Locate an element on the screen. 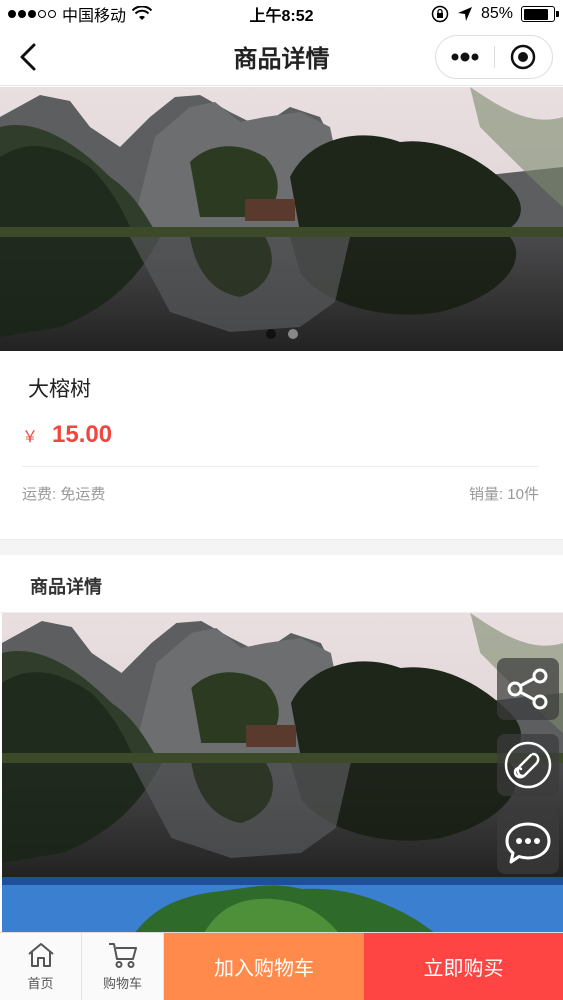 This screenshot has width=563, height=1000. detail-image is located at coordinates (282, 907).